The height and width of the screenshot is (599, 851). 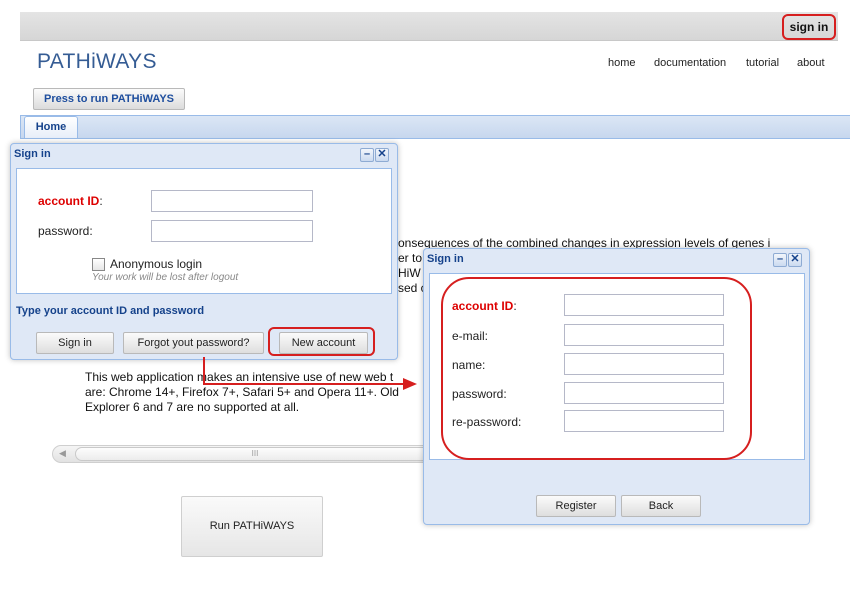 What do you see at coordinates (75, 343) in the screenshot?
I see `sign-in-button: Sign in` at bounding box center [75, 343].